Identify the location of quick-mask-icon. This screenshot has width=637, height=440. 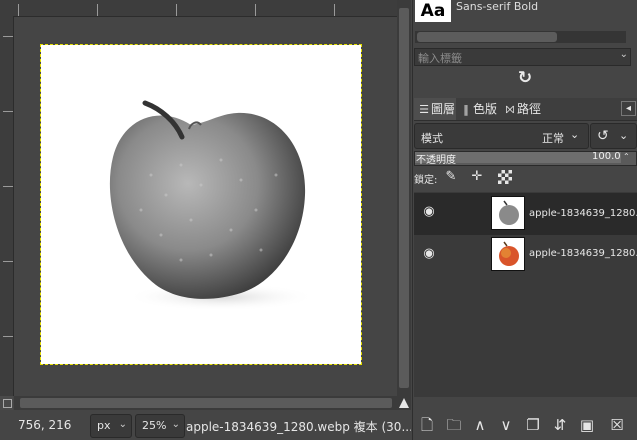
(7, 403).